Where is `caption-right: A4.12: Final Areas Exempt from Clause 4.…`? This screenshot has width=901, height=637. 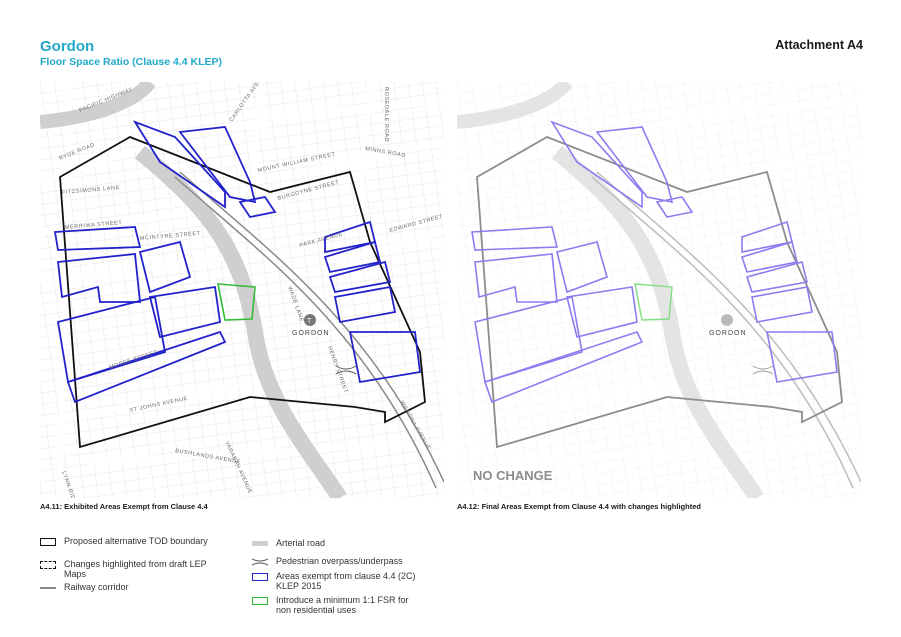
caption-right: A4.12: Final Areas Exempt from Clause 4.… is located at coordinates (579, 506).